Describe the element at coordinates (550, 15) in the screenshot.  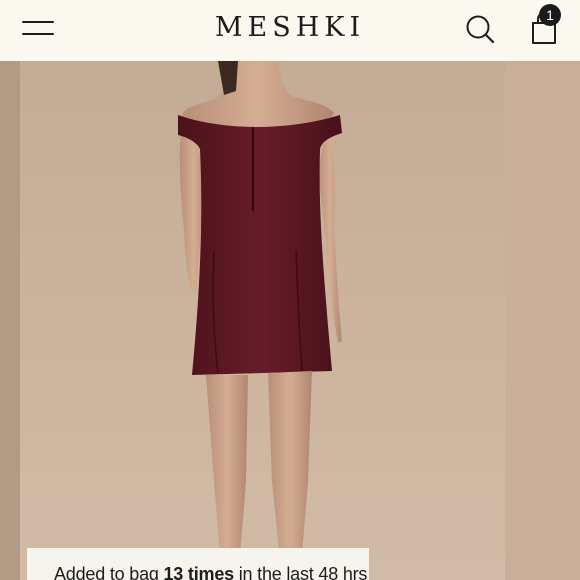
I see `cart-count-badge: 1` at that location.